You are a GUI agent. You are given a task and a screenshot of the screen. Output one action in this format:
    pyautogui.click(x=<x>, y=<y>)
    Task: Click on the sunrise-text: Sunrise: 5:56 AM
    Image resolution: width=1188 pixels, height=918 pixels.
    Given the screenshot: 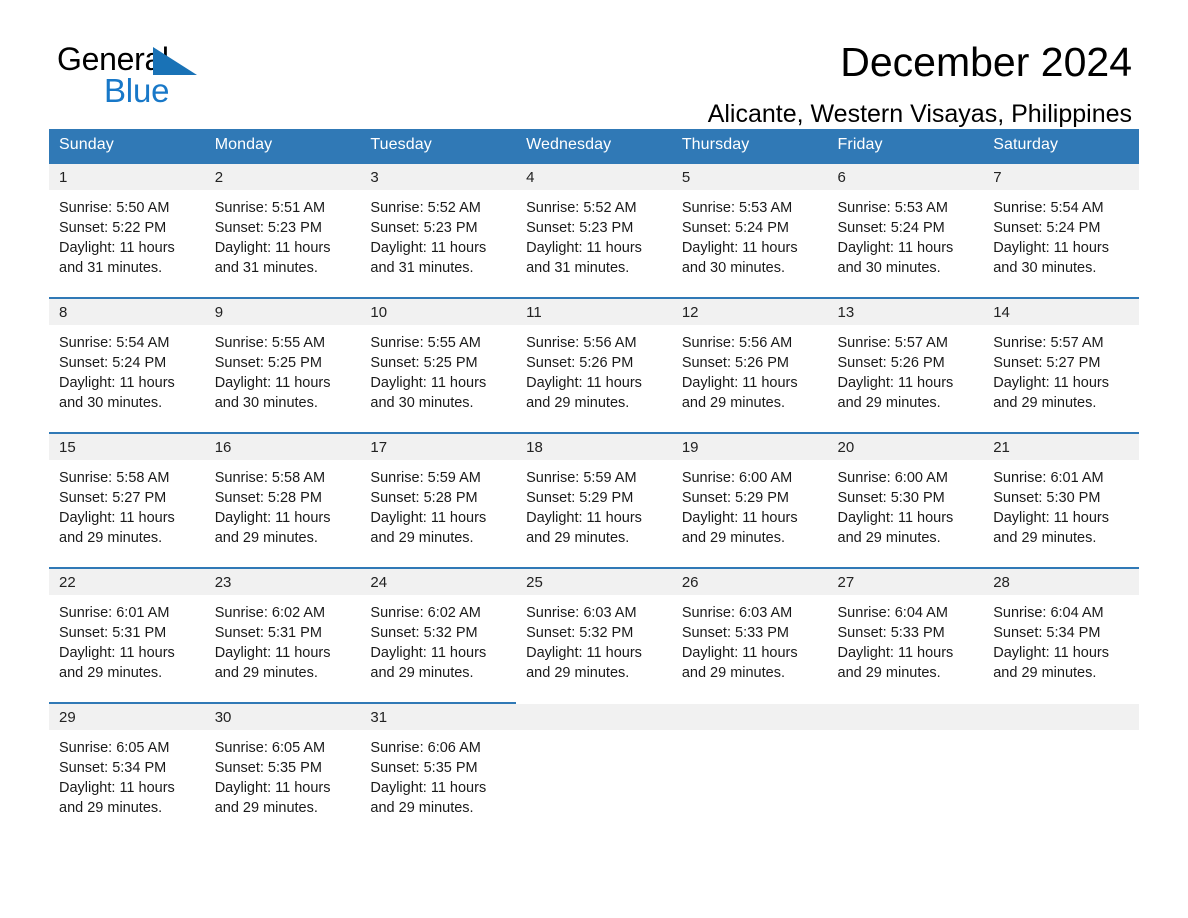 What is the action you would take?
    pyautogui.click(x=737, y=343)
    